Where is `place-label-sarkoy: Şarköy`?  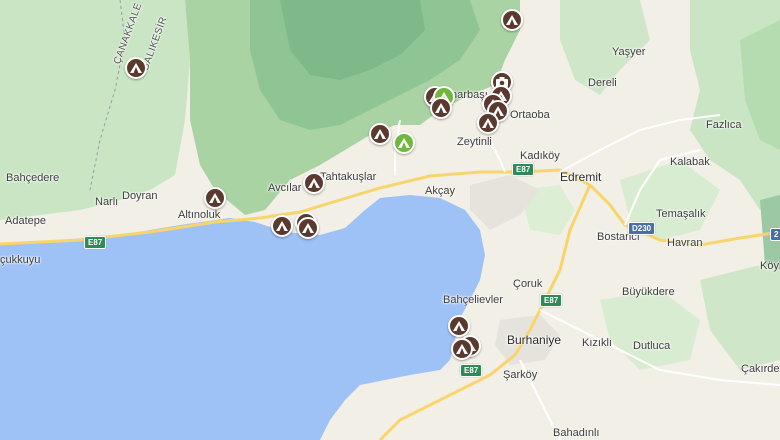
place-label-sarkoy: Şarköy is located at coordinates (520, 375).